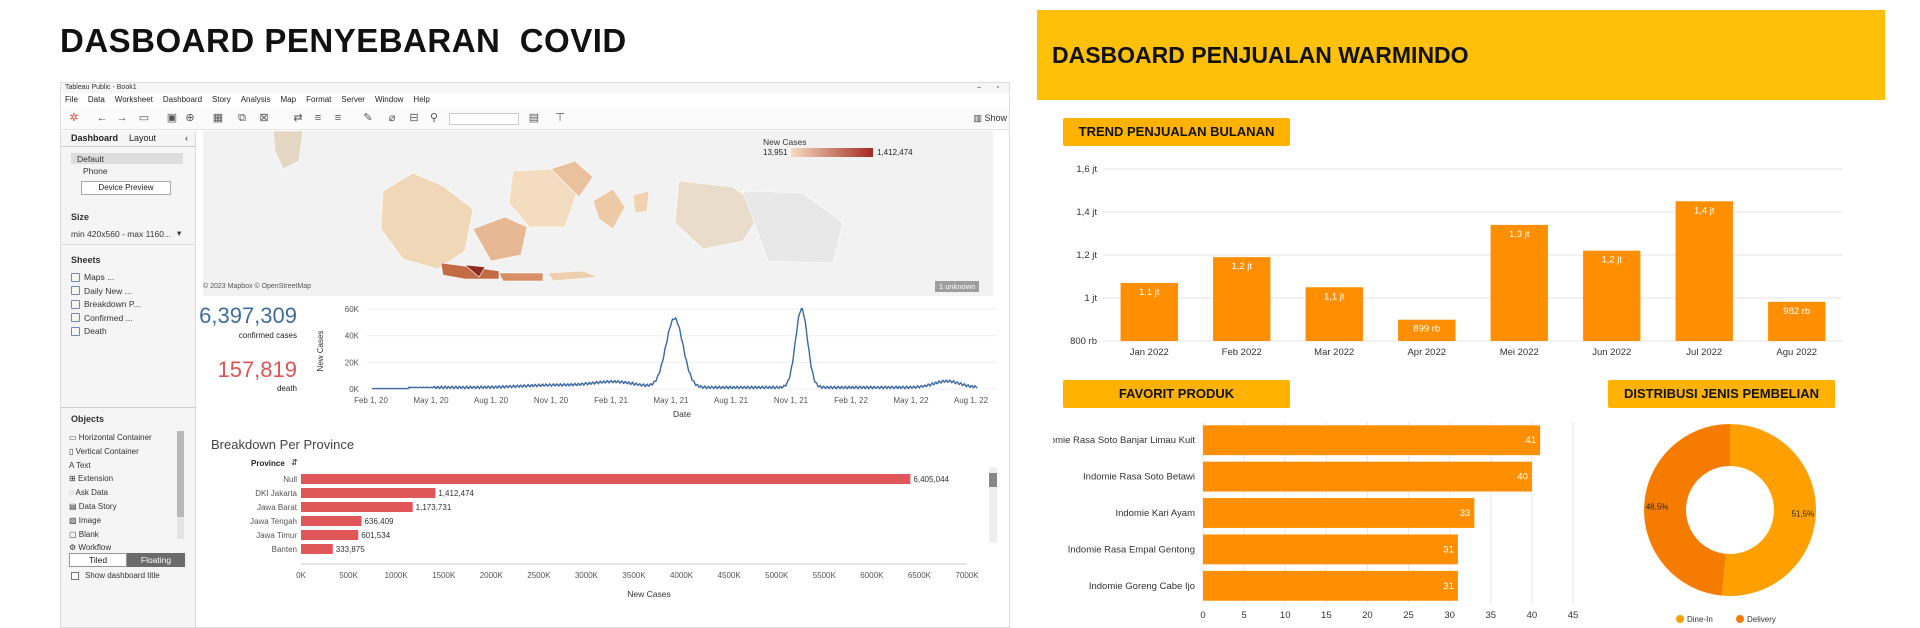 The height and width of the screenshot is (628, 1920). What do you see at coordinates (560, 118) in the screenshot?
I see `presentation-icon: ⊤` at bounding box center [560, 118].